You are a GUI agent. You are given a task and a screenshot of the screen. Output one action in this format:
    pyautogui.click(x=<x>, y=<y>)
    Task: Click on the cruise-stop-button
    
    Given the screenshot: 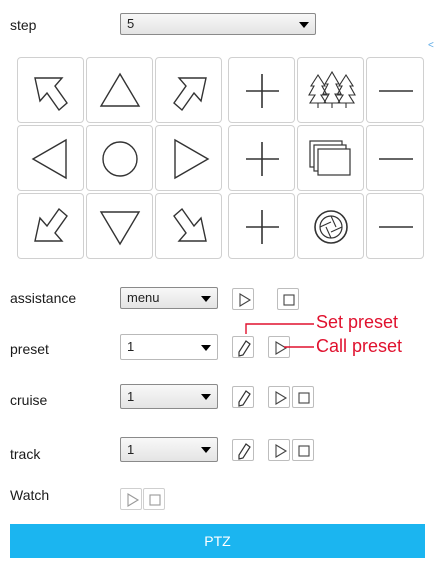 What is the action you would take?
    pyautogui.click(x=303, y=397)
    